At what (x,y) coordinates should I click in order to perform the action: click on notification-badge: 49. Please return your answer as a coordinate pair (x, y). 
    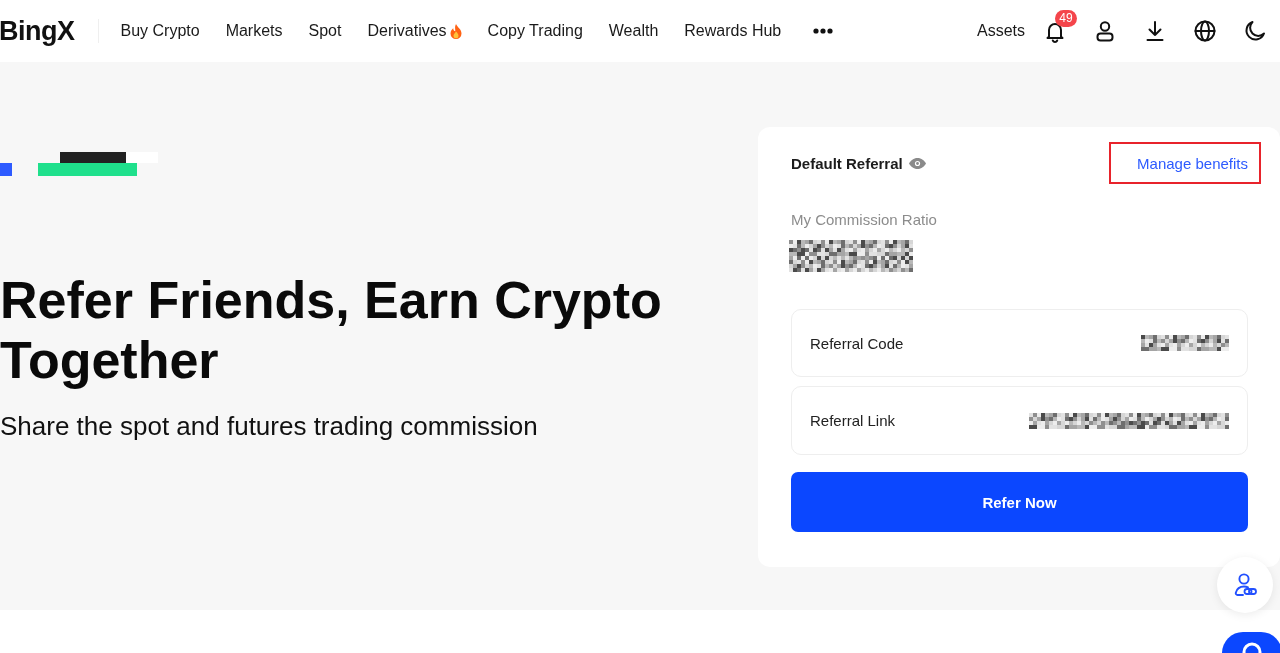
    Looking at the image, I should click on (1066, 18).